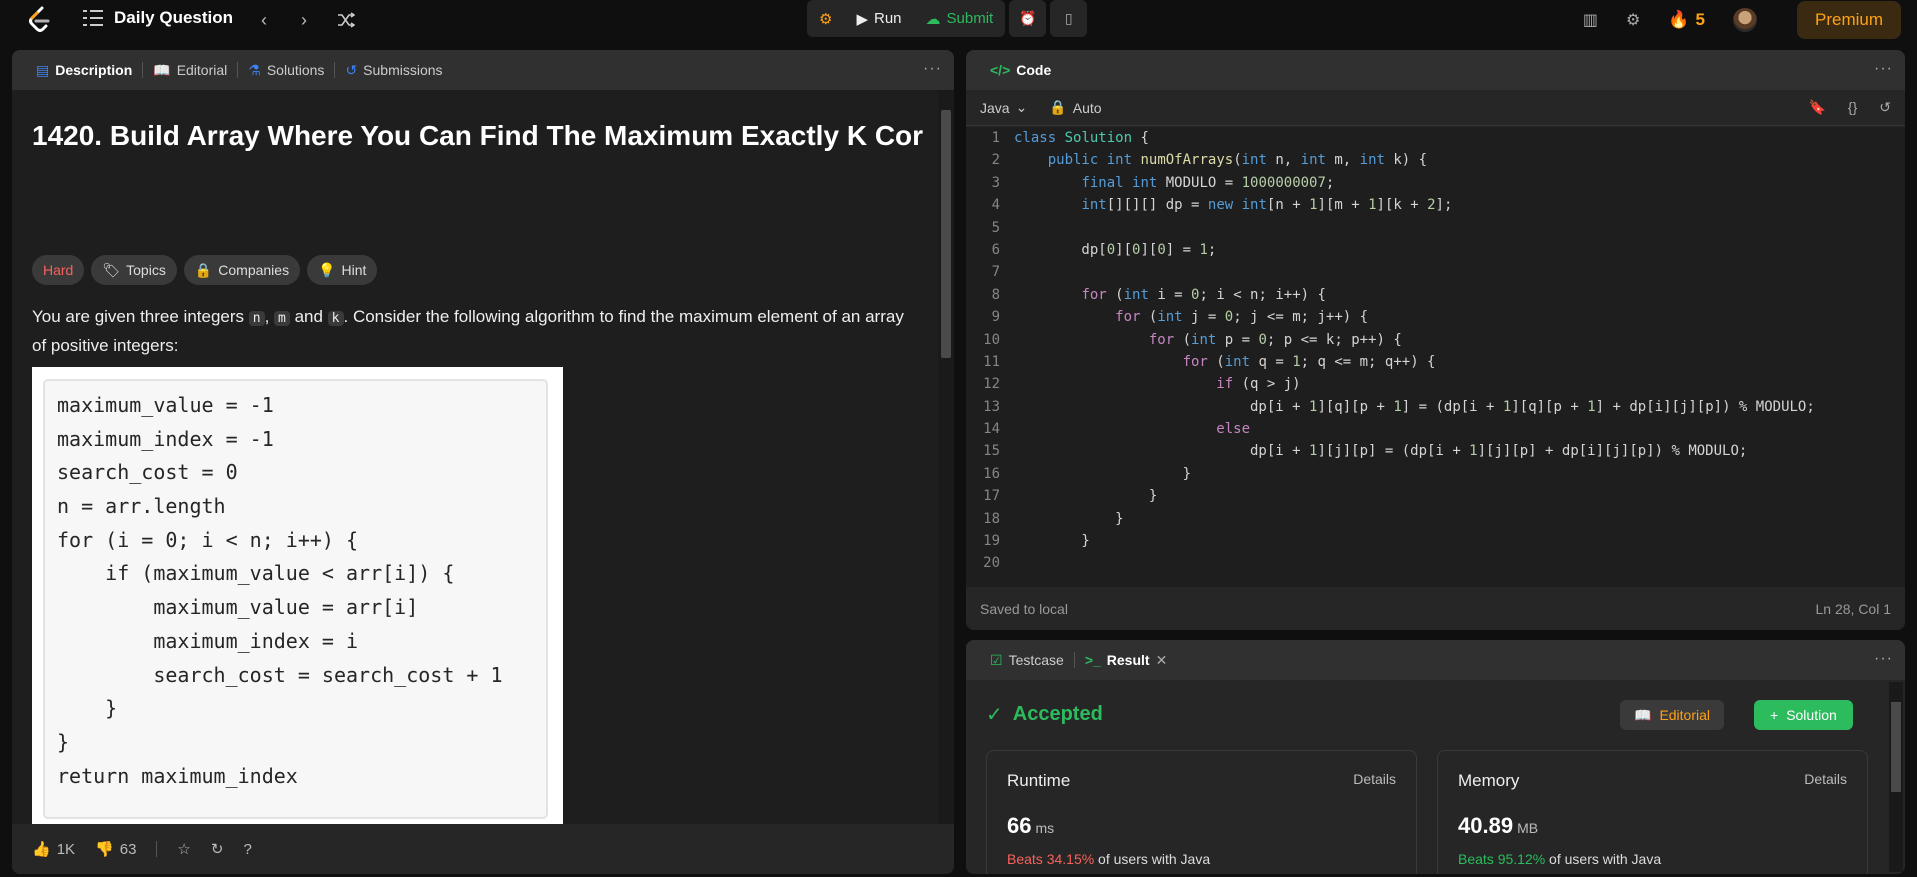 This screenshot has height=877, width=1917. Describe the element at coordinates (1435, 340) in the screenshot. I see `code-line: 10 for (int p = 0; p <= k; p++) {` at that location.